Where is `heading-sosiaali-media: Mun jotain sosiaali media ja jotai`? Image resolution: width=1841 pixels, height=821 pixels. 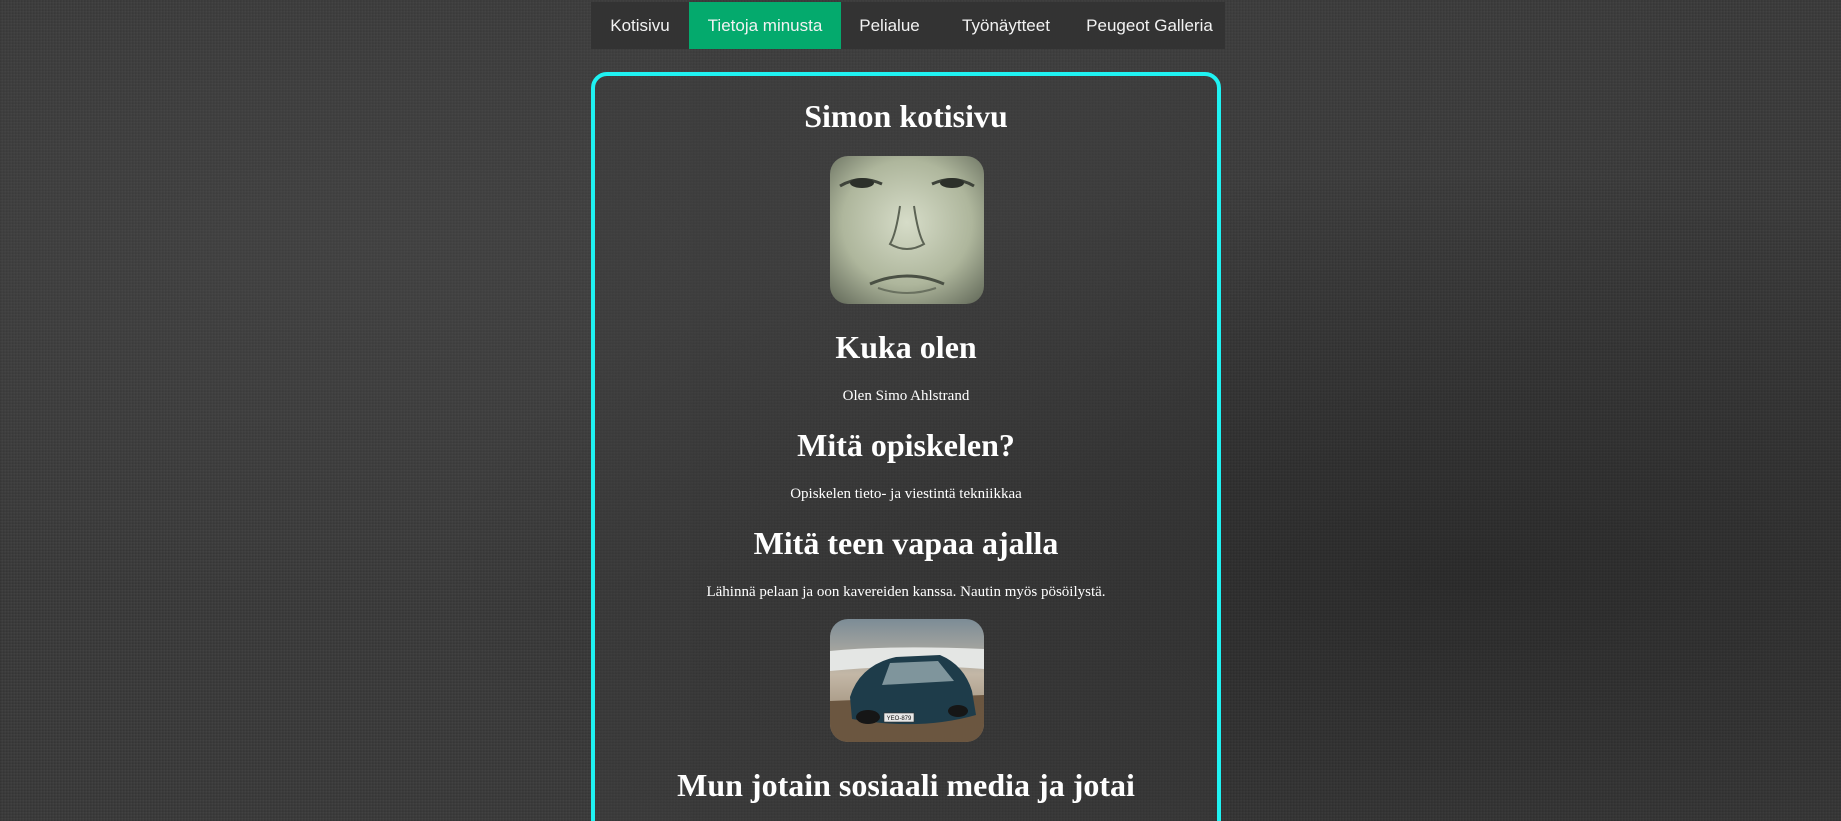
heading-sosiaali-media: Mun jotain sosiaali media ja jotai is located at coordinates (906, 785).